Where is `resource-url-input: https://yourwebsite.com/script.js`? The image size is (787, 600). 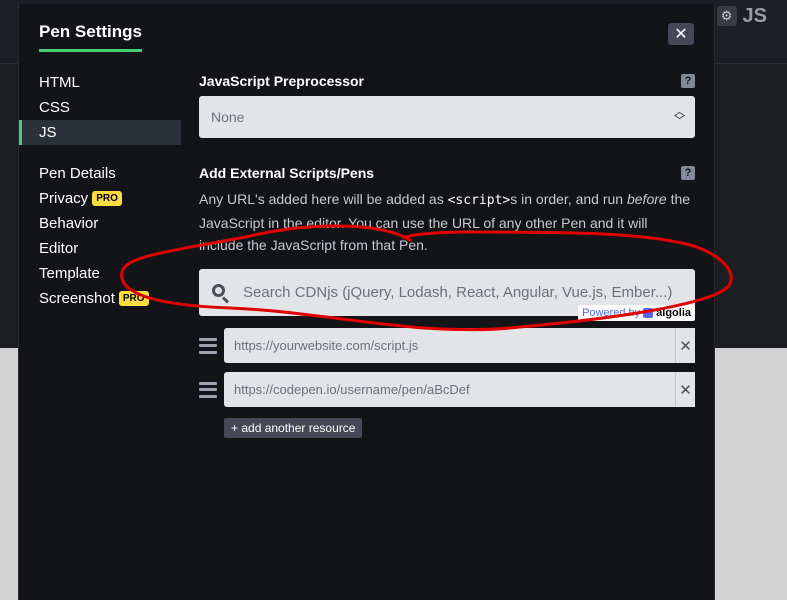 resource-url-input: https://yourwebsite.com/script.js is located at coordinates (449, 345).